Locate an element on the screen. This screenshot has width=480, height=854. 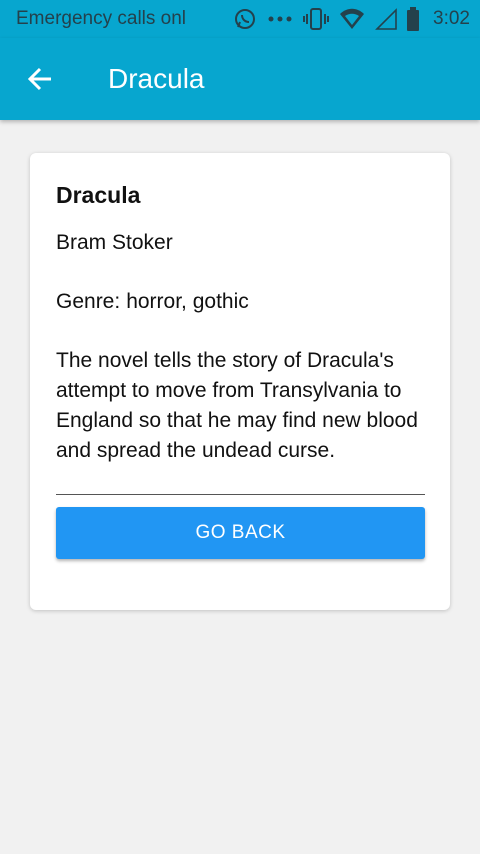
vibrate-icon is located at coordinates (316, 19).